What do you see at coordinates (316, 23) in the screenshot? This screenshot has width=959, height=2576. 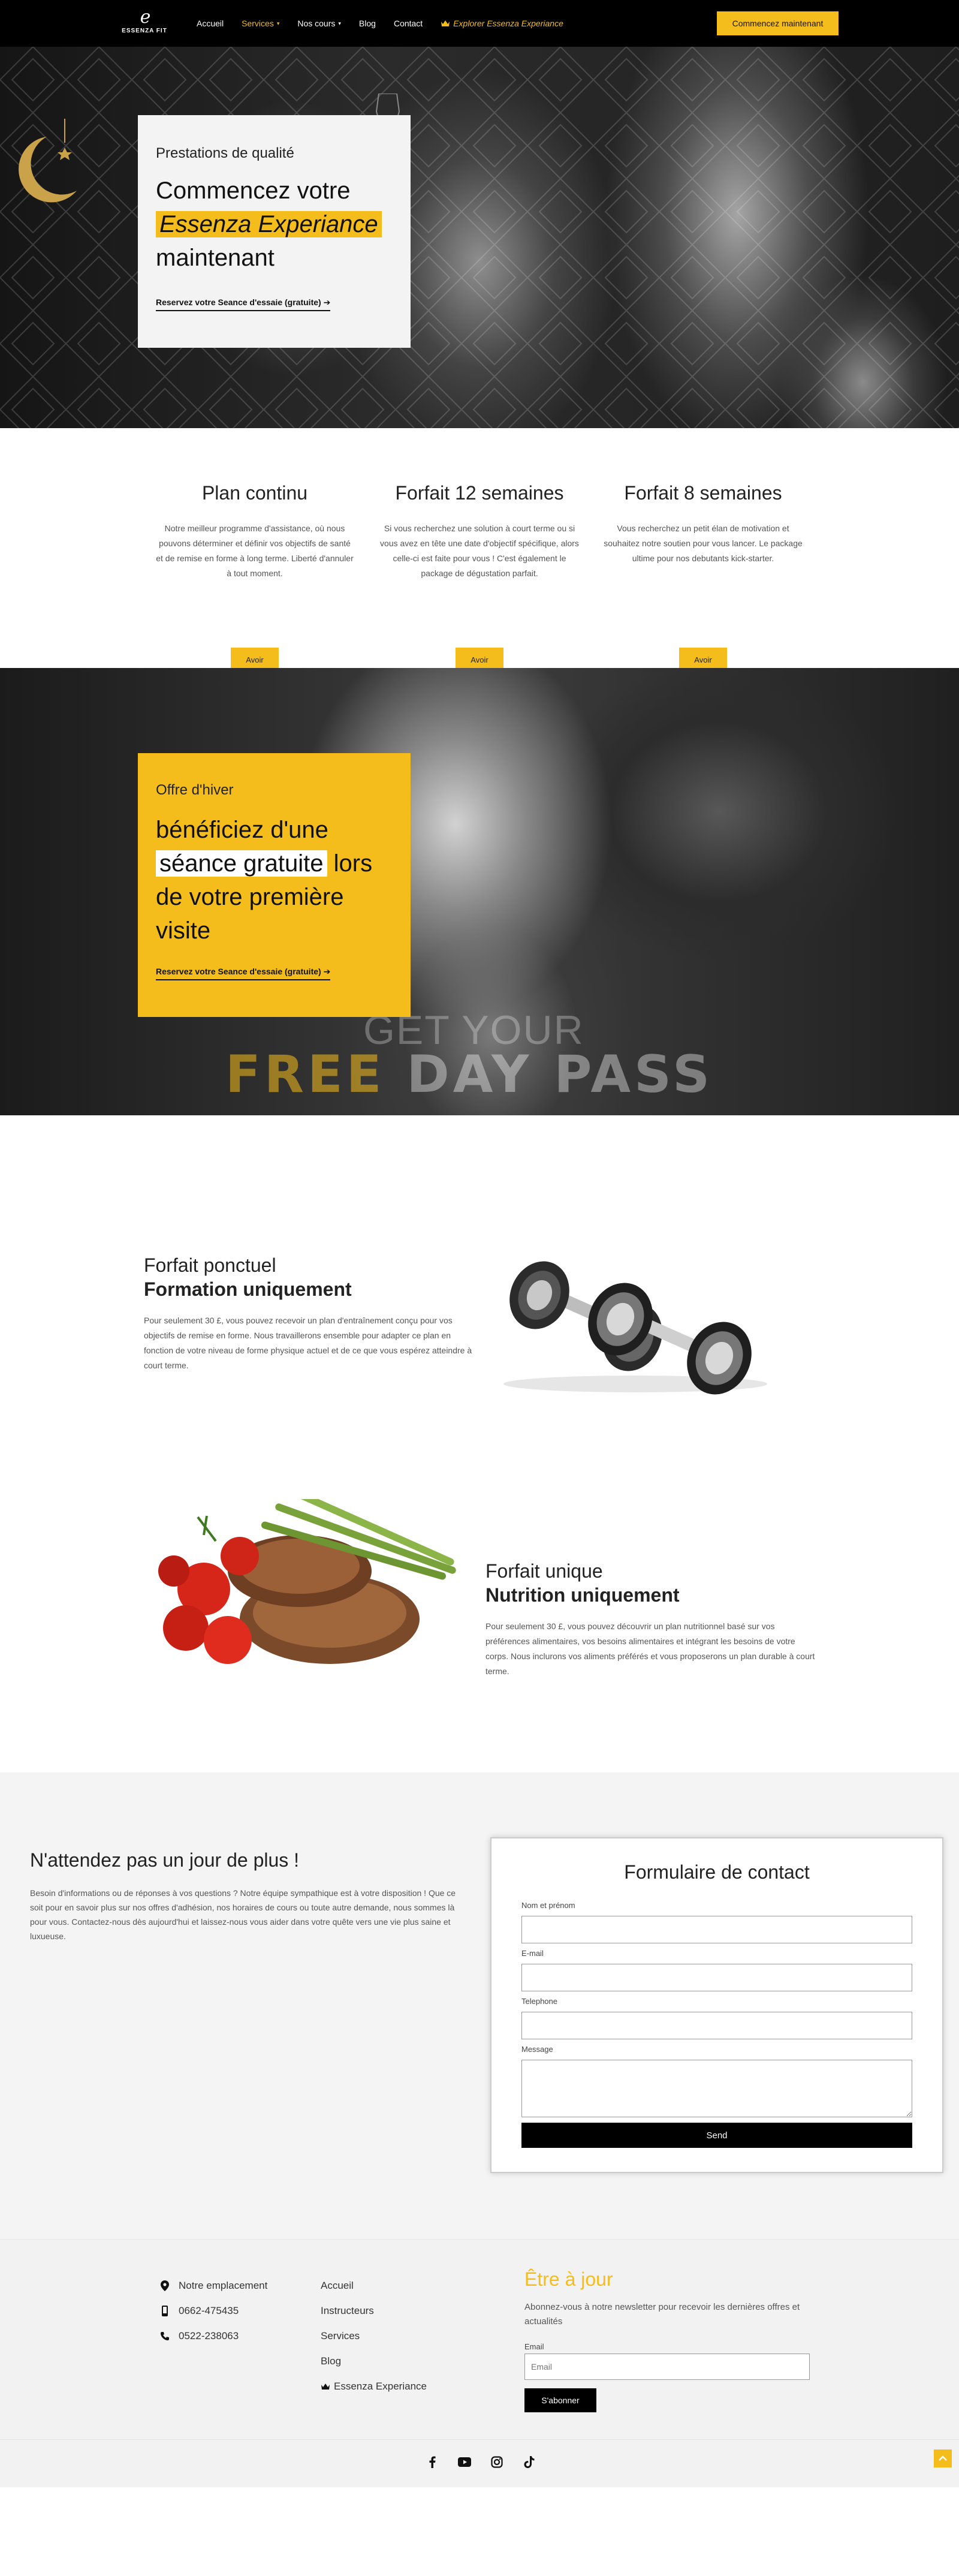 I see `nav-courses-label: Nos cours` at bounding box center [316, 23].